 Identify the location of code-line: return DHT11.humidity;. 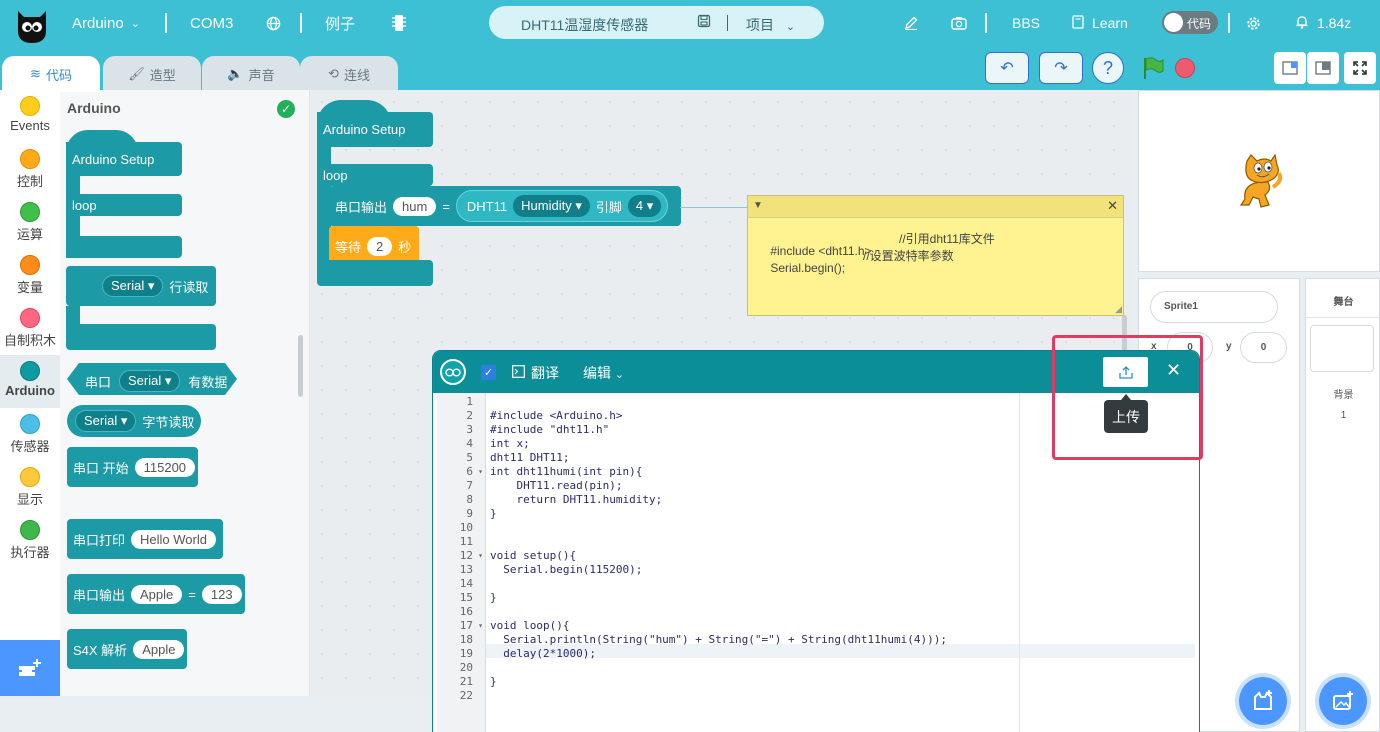
(576, 499).